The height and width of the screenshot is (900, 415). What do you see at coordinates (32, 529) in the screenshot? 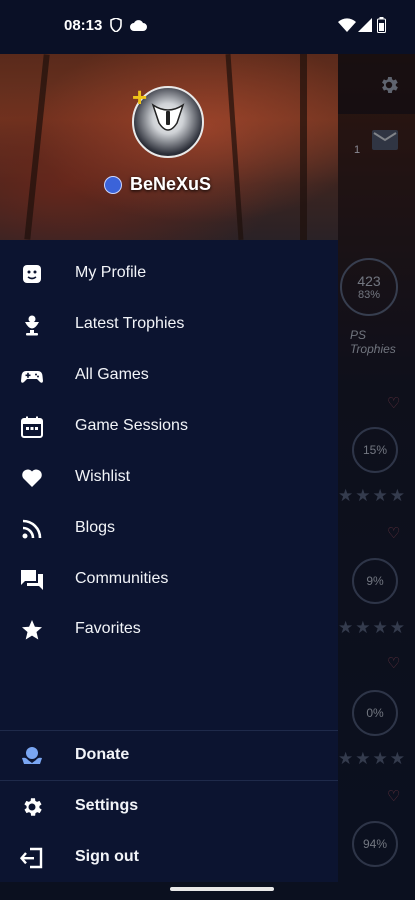
I see `rss-icon` at bounding box center [32, 529].